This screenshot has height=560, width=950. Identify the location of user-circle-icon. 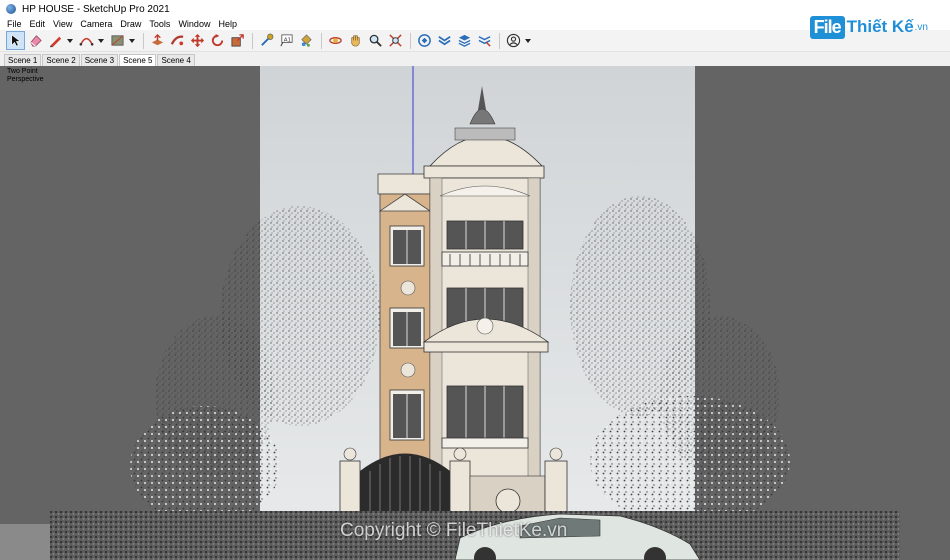
(513, 40).